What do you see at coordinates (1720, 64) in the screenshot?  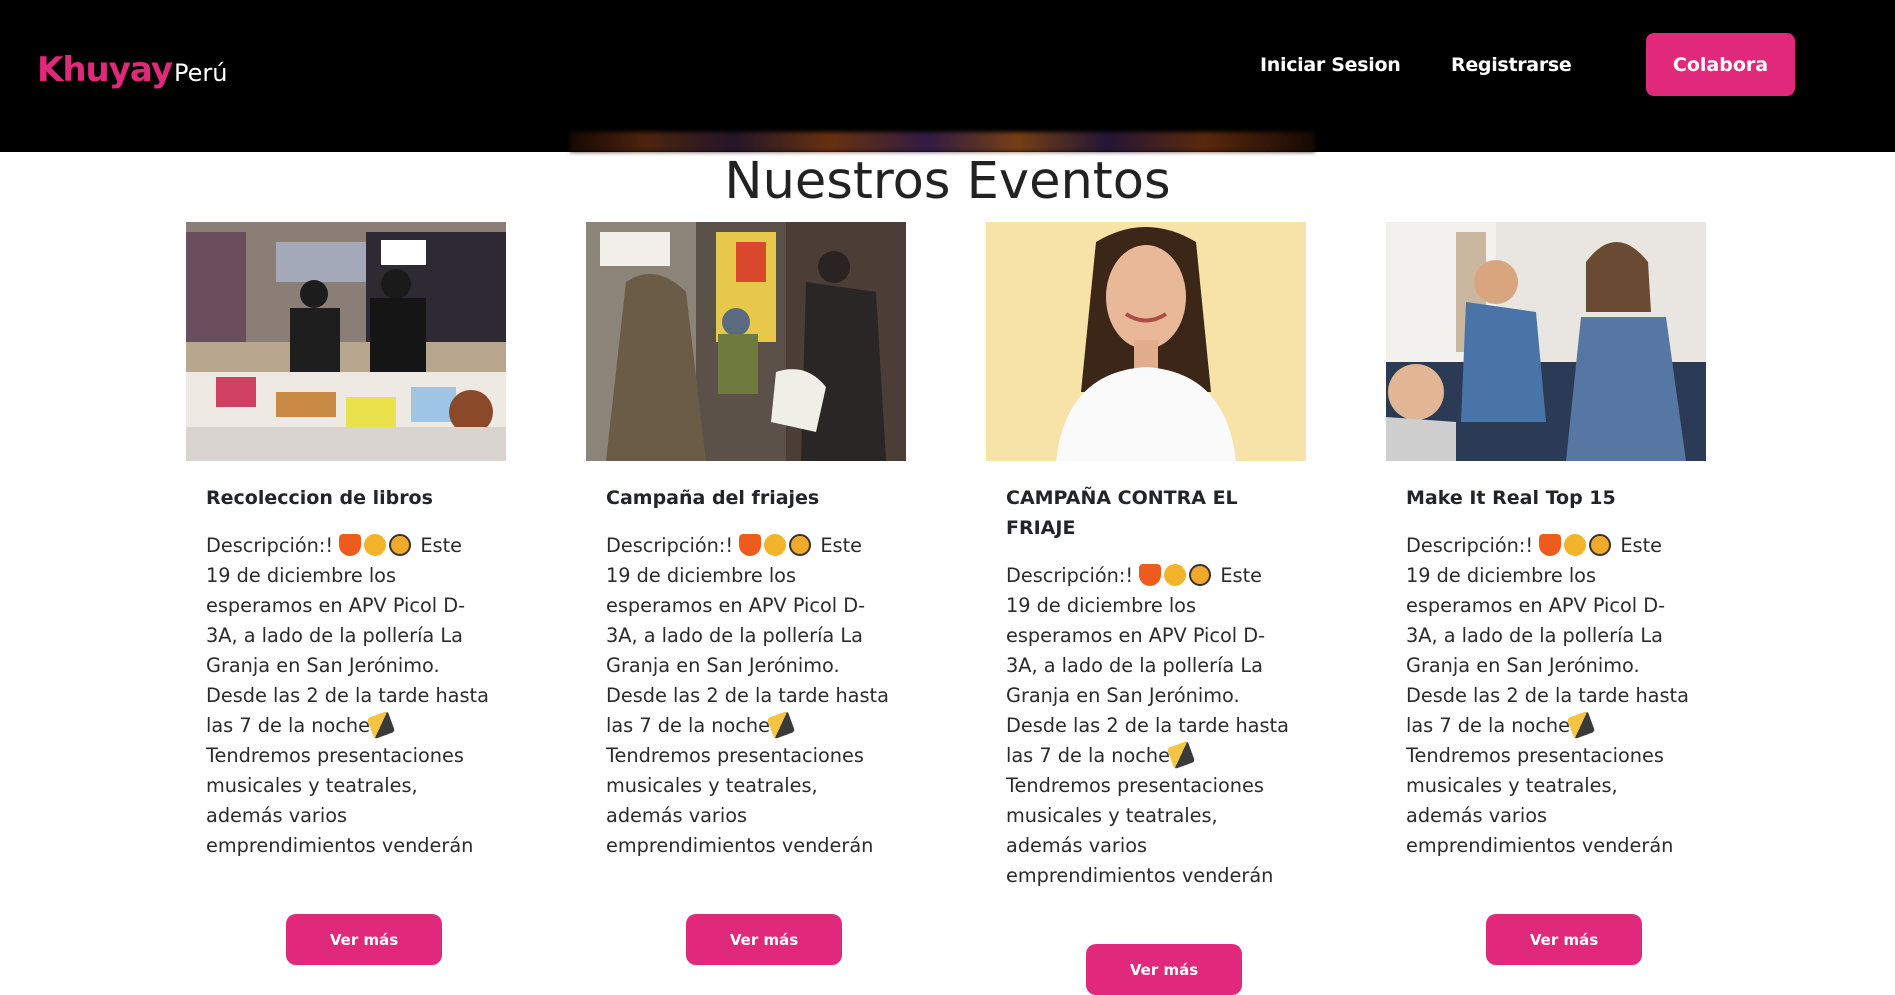 I see `colabora-button: Colabora` at bounding box center [1720, 64].